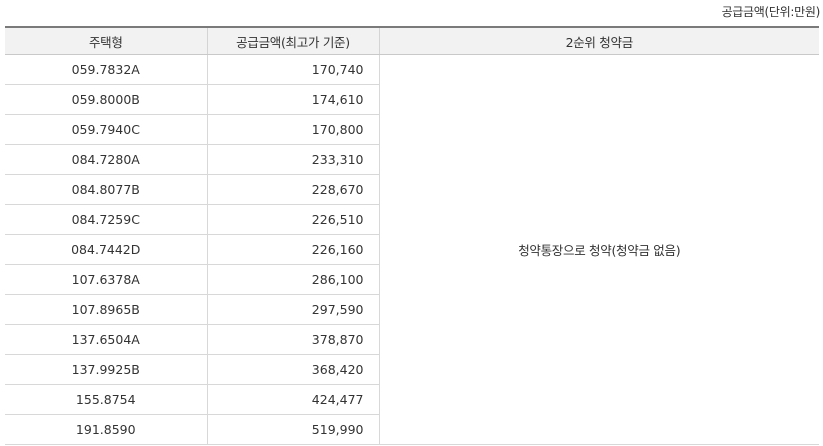  Describe the element at coordinates (771, 12) in the screenshot. I see `unit-note: 공급금액(단위:만원)` at that location.